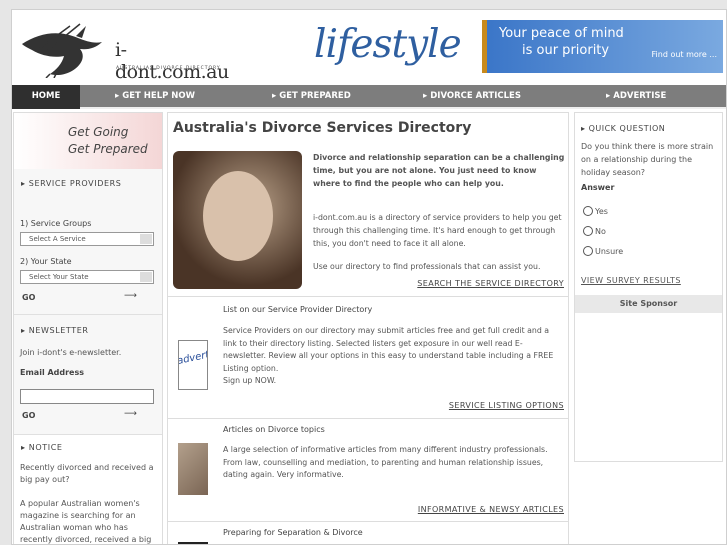 Image resolution: width=727 pixels, height=545 pixels. Describe the element at coordinates (88, 141) in the screenshot. I see `slogan-box: Get Going Get Prepared` at that location.